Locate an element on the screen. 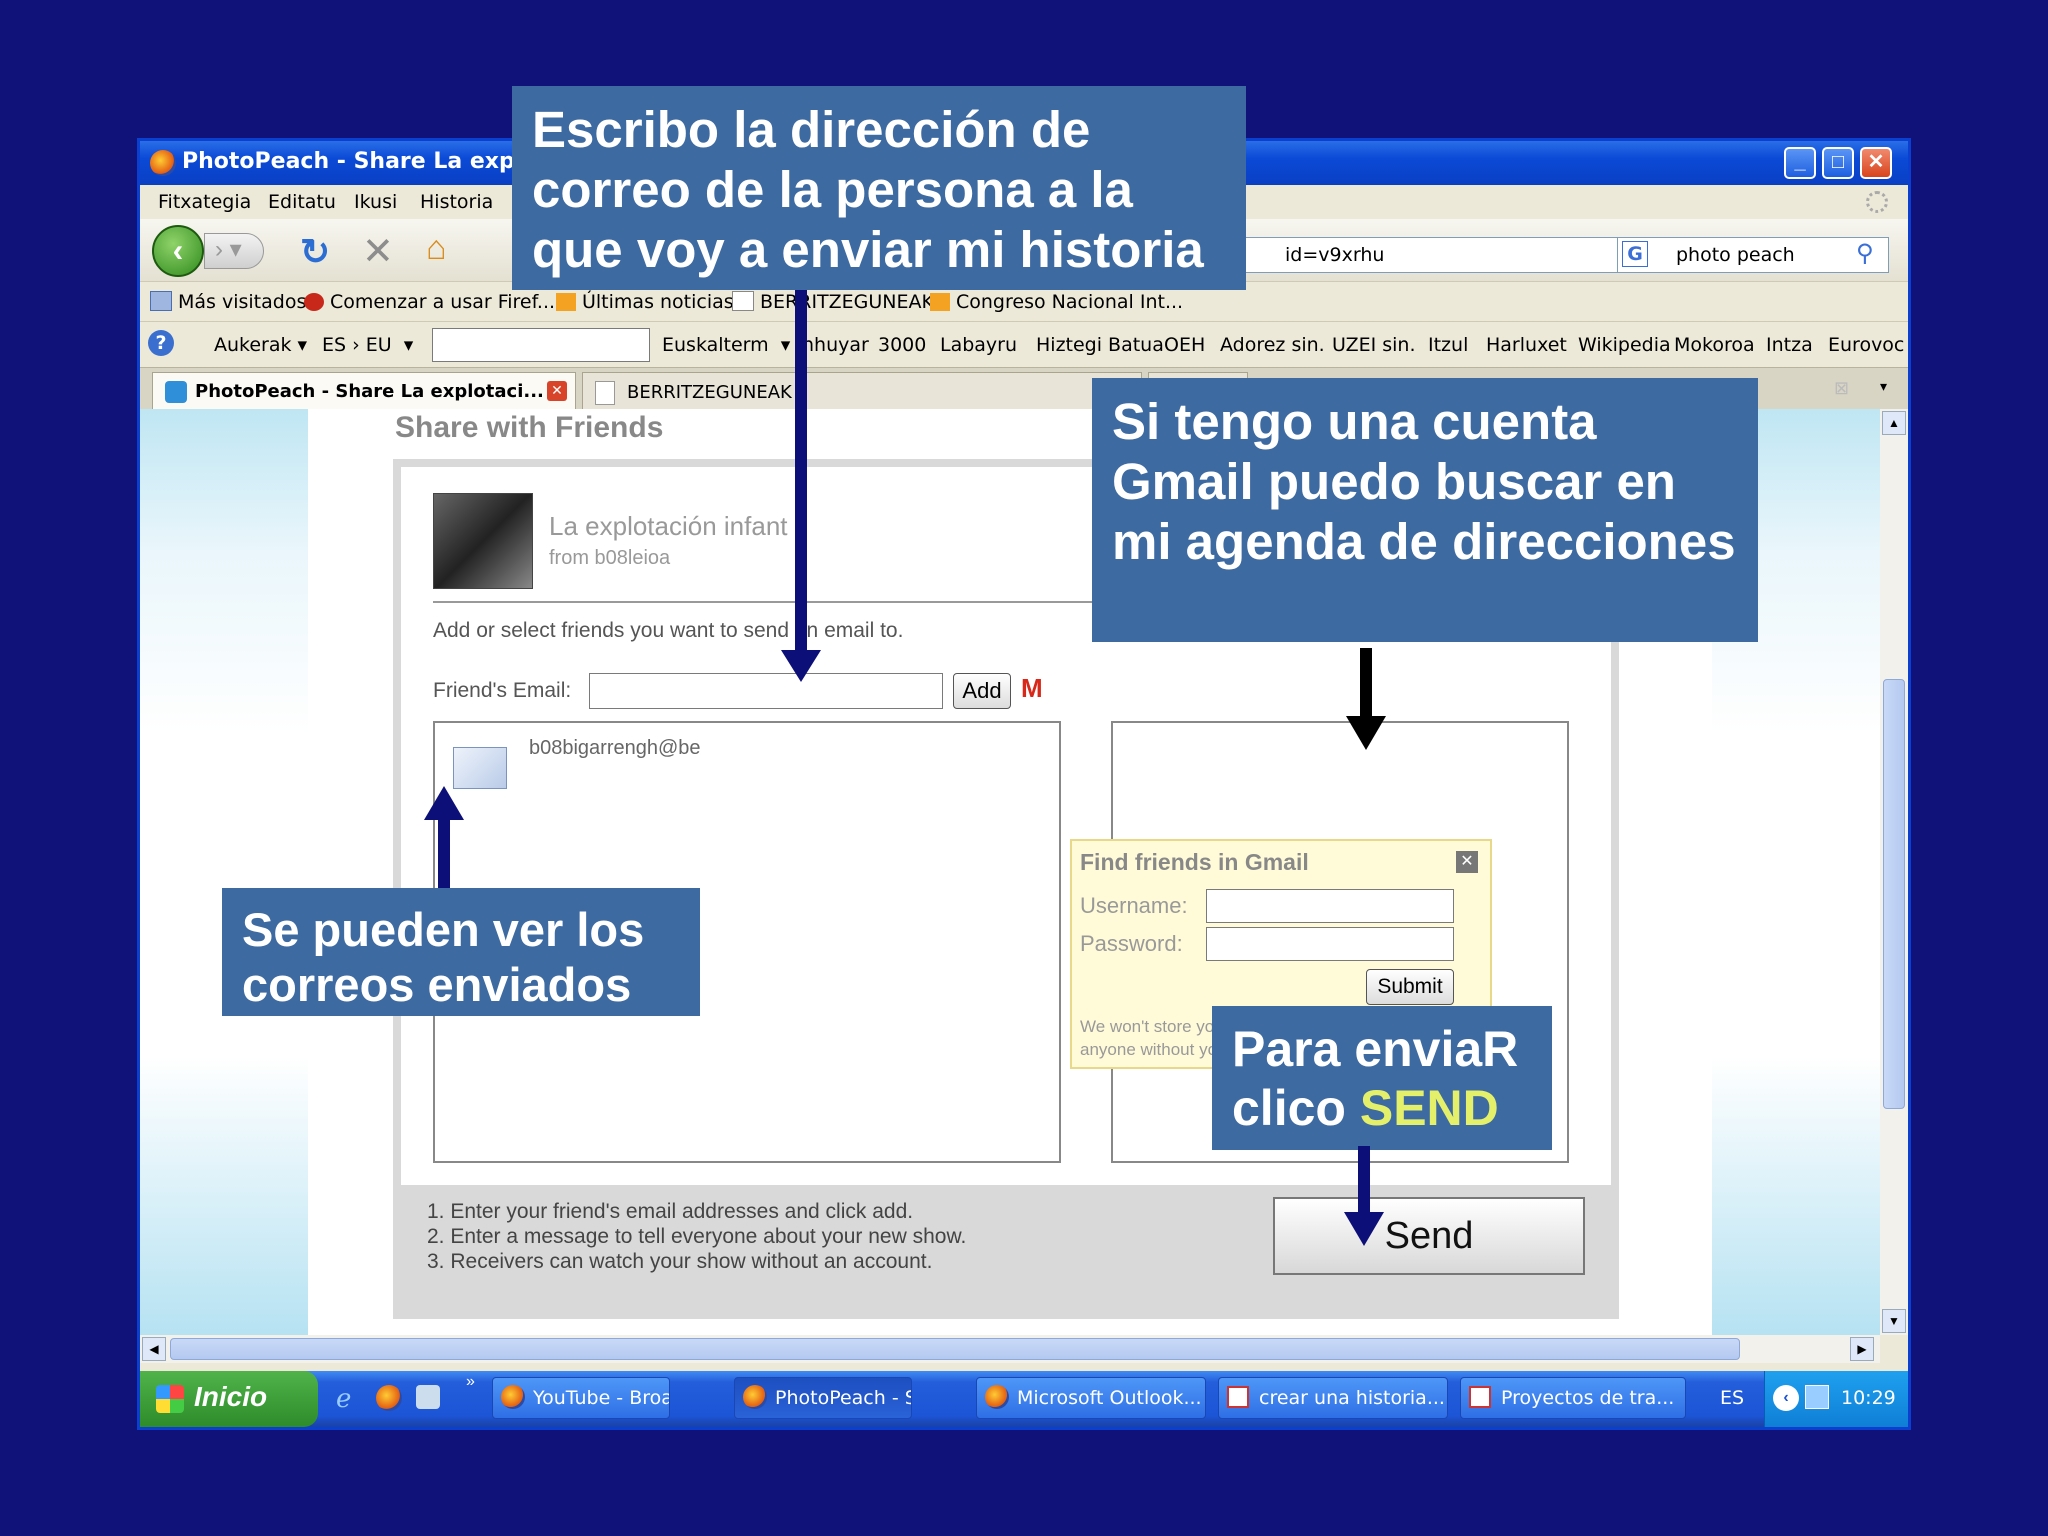 This screenshot has width=2048, height=1536. reload-icon: ↻ is located at coordinates (315, 252).